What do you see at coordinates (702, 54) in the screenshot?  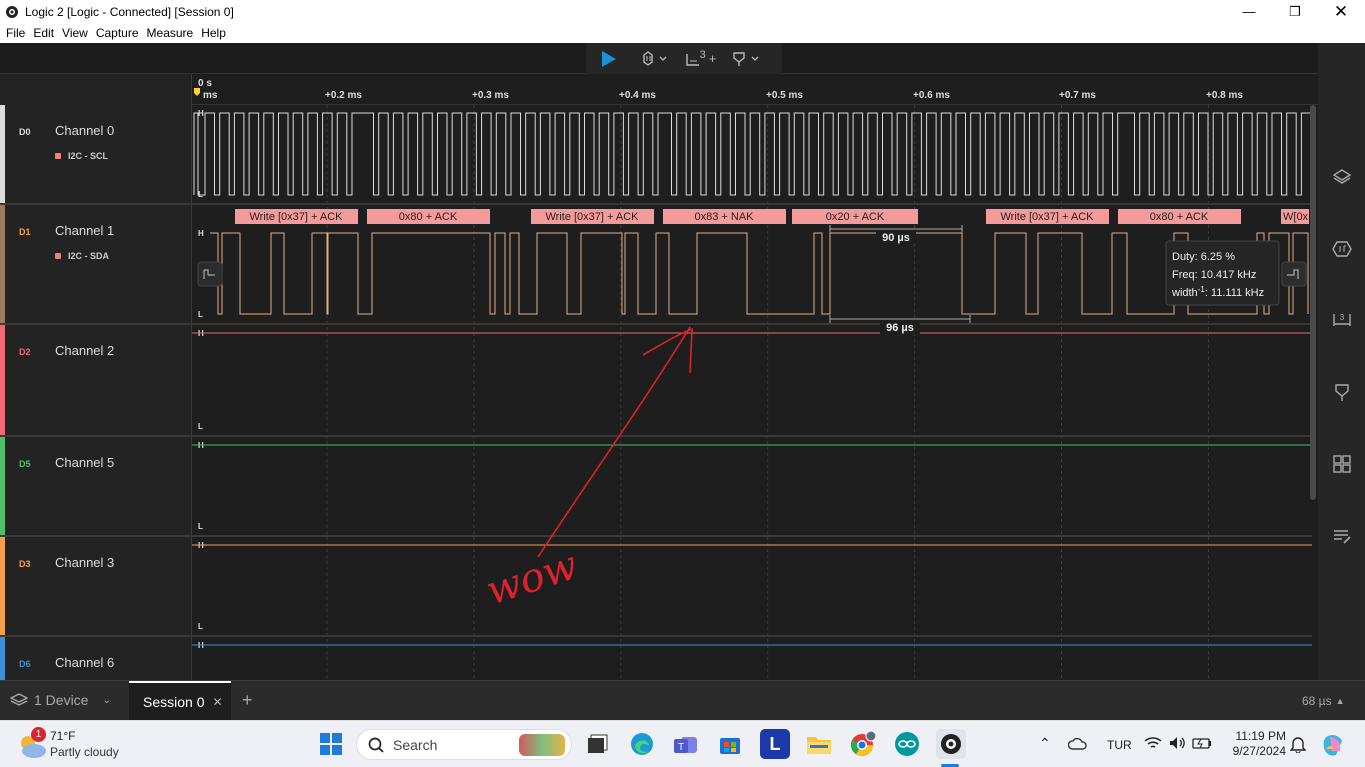 I see `timing-marker-count: 3` at bounding box center [702, 54].